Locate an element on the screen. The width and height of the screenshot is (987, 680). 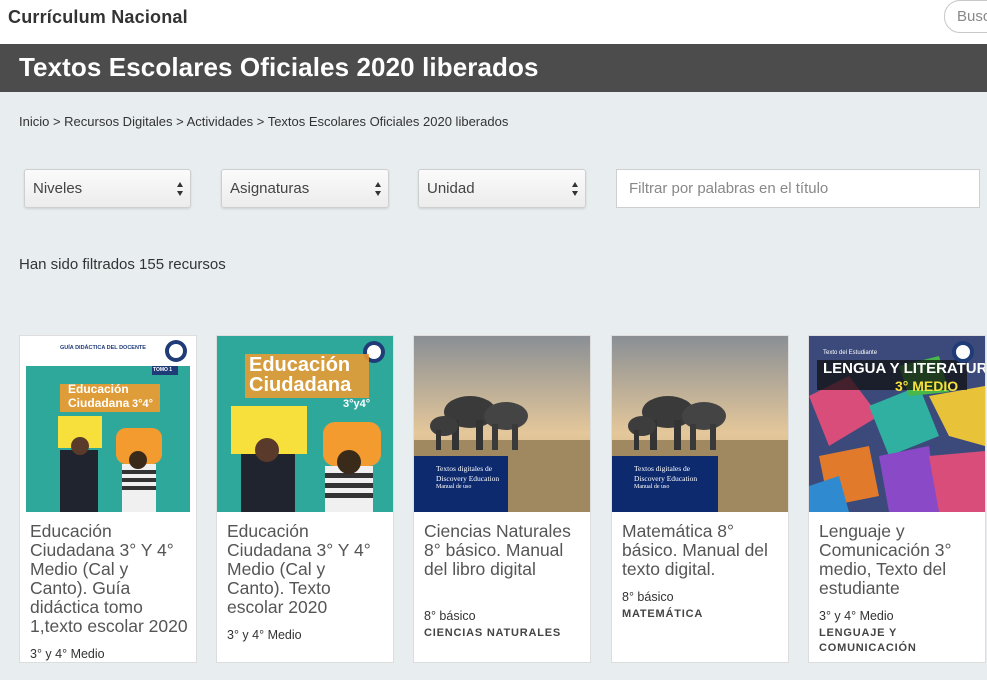
subjects-select-label: Asignaturas is located at coordinates (270, 188).